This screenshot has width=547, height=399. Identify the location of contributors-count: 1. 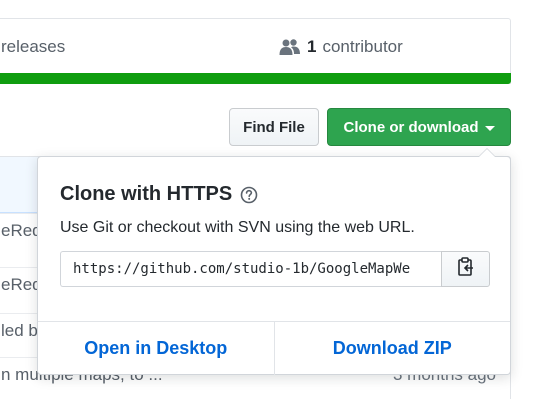
(312, 46).